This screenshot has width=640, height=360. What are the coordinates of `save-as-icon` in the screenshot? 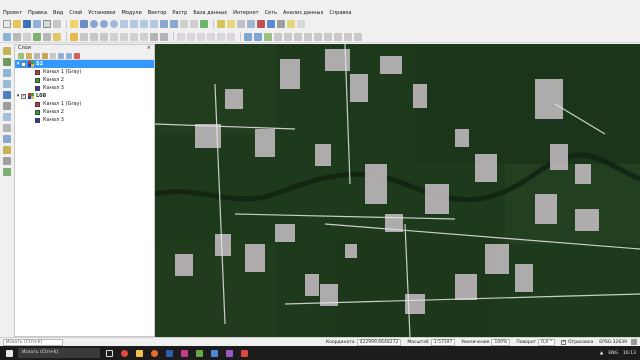 It's located at (37, 24).